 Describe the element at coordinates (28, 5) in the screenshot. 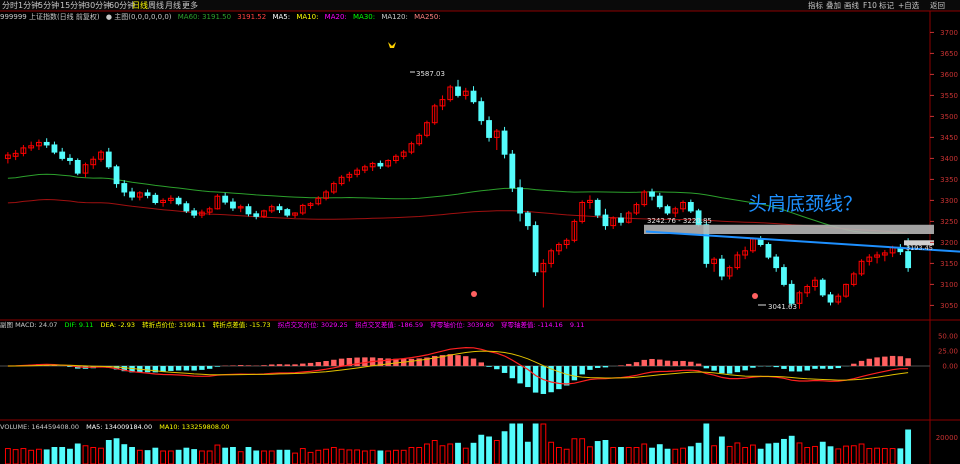

I see `tab-1min: 1分钟` at that location.